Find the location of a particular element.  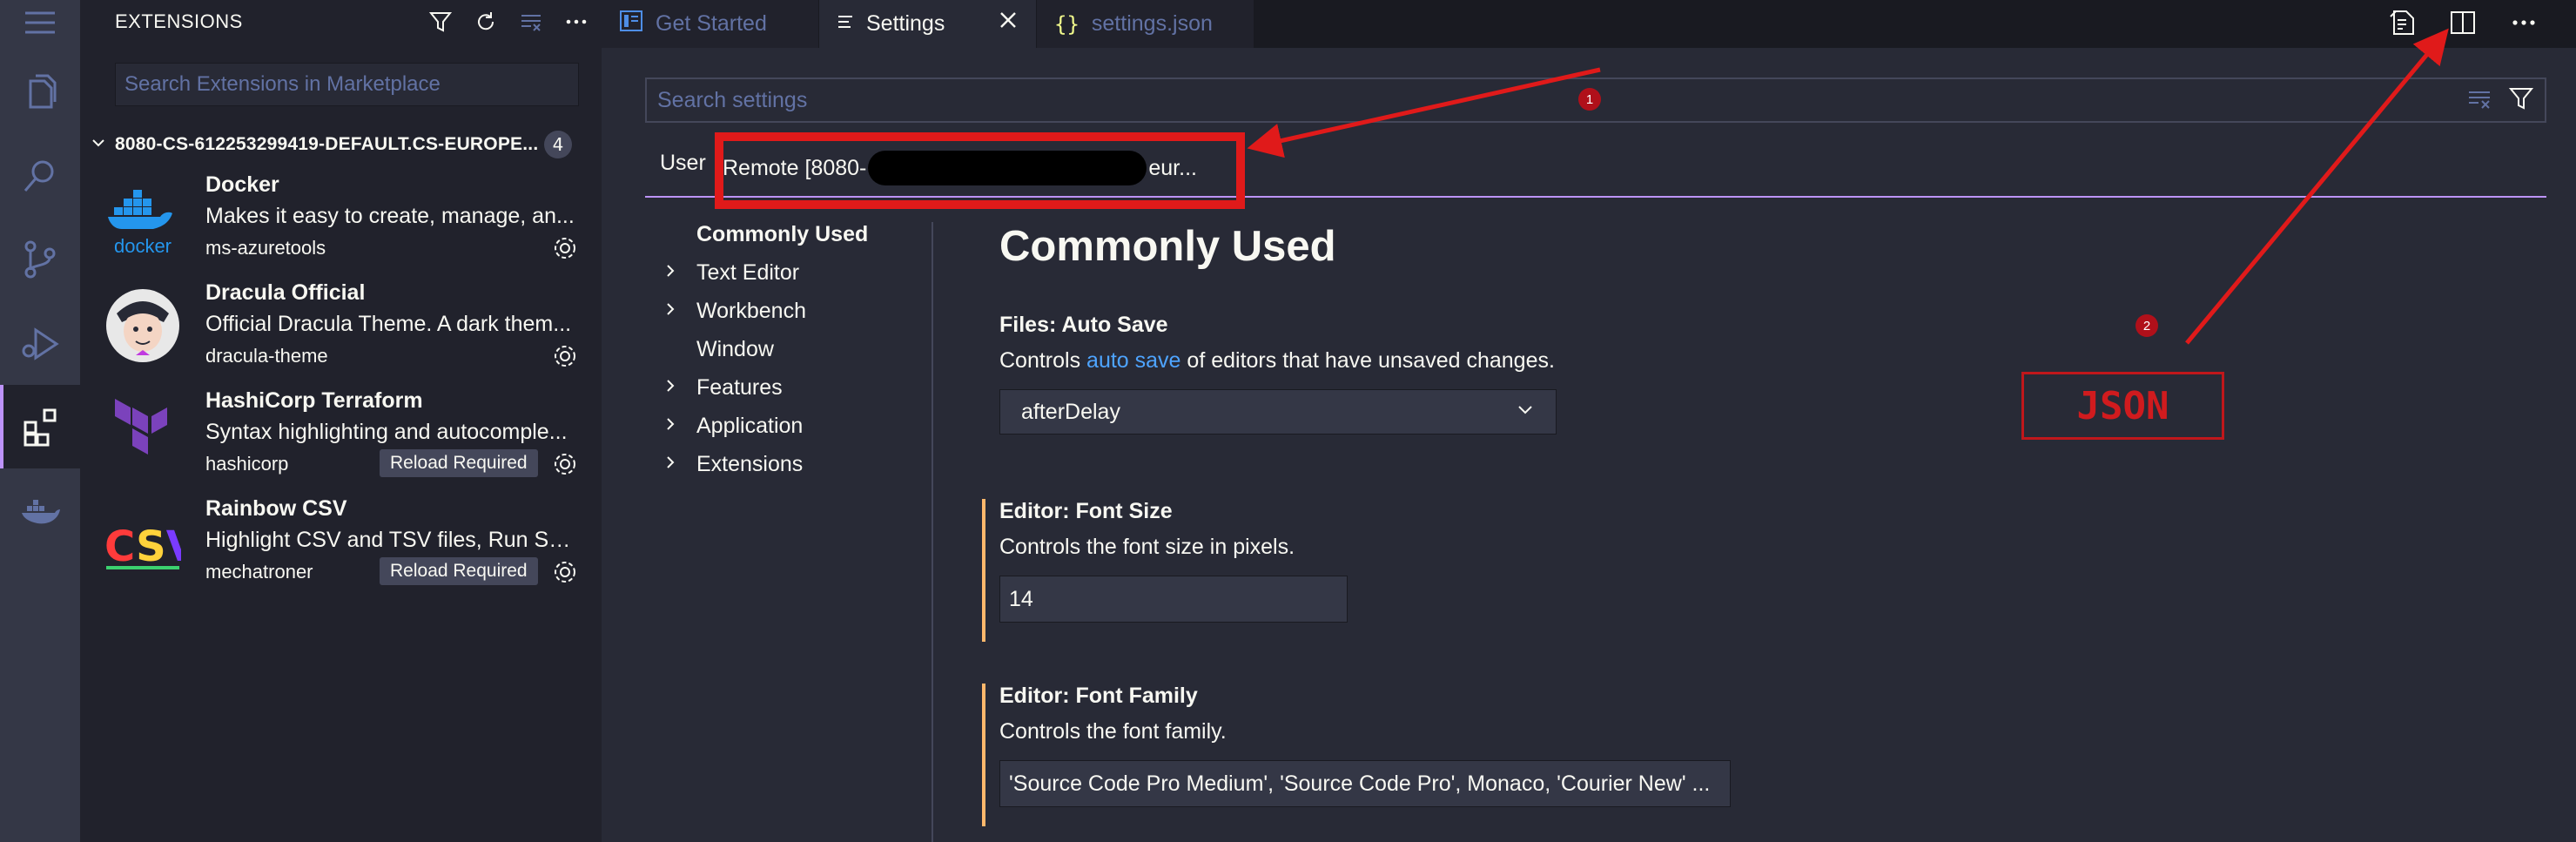

refresh-icon is located at coordinates (486, 22).